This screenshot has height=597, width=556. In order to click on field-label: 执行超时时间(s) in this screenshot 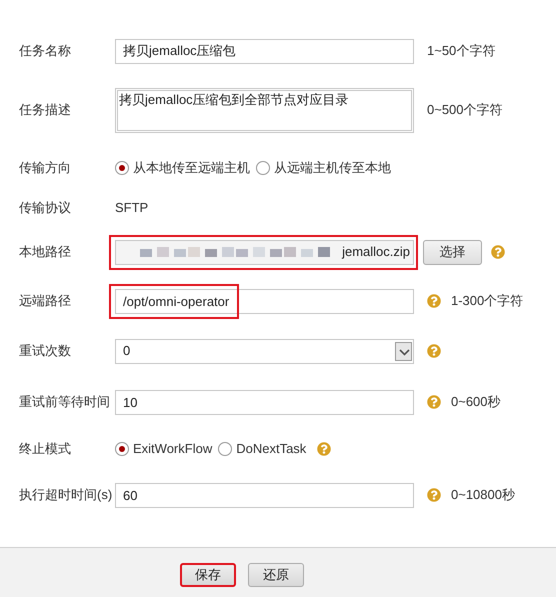, I will do `click(66, 495)`.